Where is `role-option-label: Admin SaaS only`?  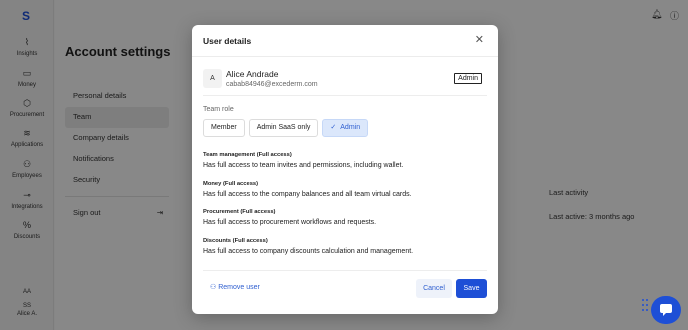
role-option-label: Admin SaaS only is located at coordinates (283, 127).